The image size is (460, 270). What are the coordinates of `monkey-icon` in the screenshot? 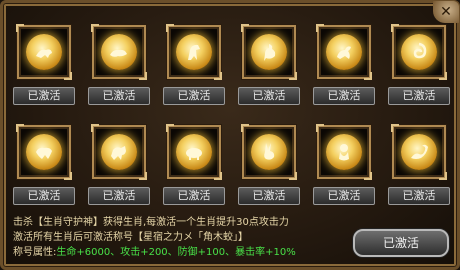 It's located at (344, 152).